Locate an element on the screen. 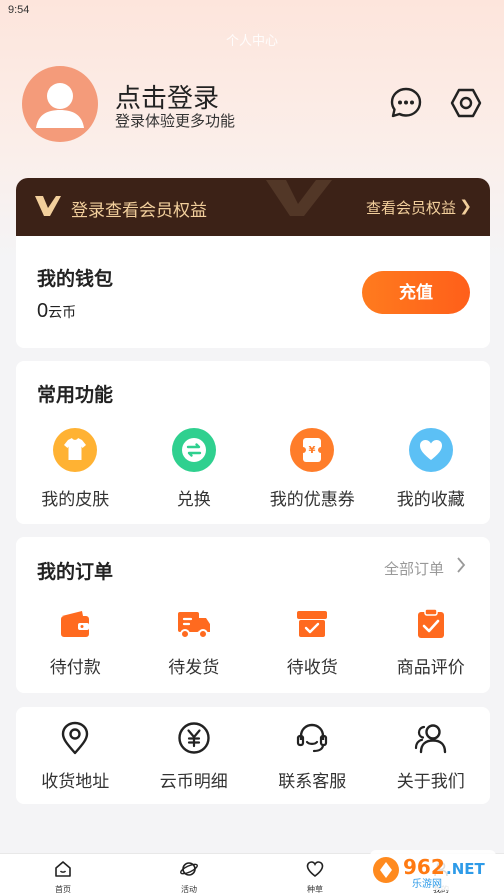 The image size is (504, 896). function-item-favorites: 我的收藏 is located at coordinates (431, 468).